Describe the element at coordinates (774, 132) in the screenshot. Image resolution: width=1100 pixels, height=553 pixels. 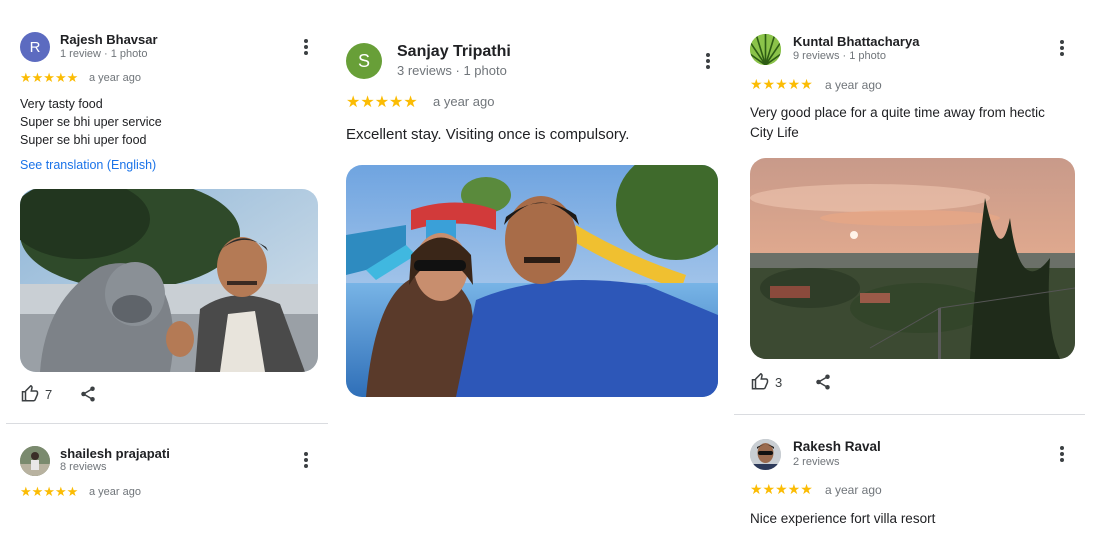
I see `review-text-line: City Life` at that location.